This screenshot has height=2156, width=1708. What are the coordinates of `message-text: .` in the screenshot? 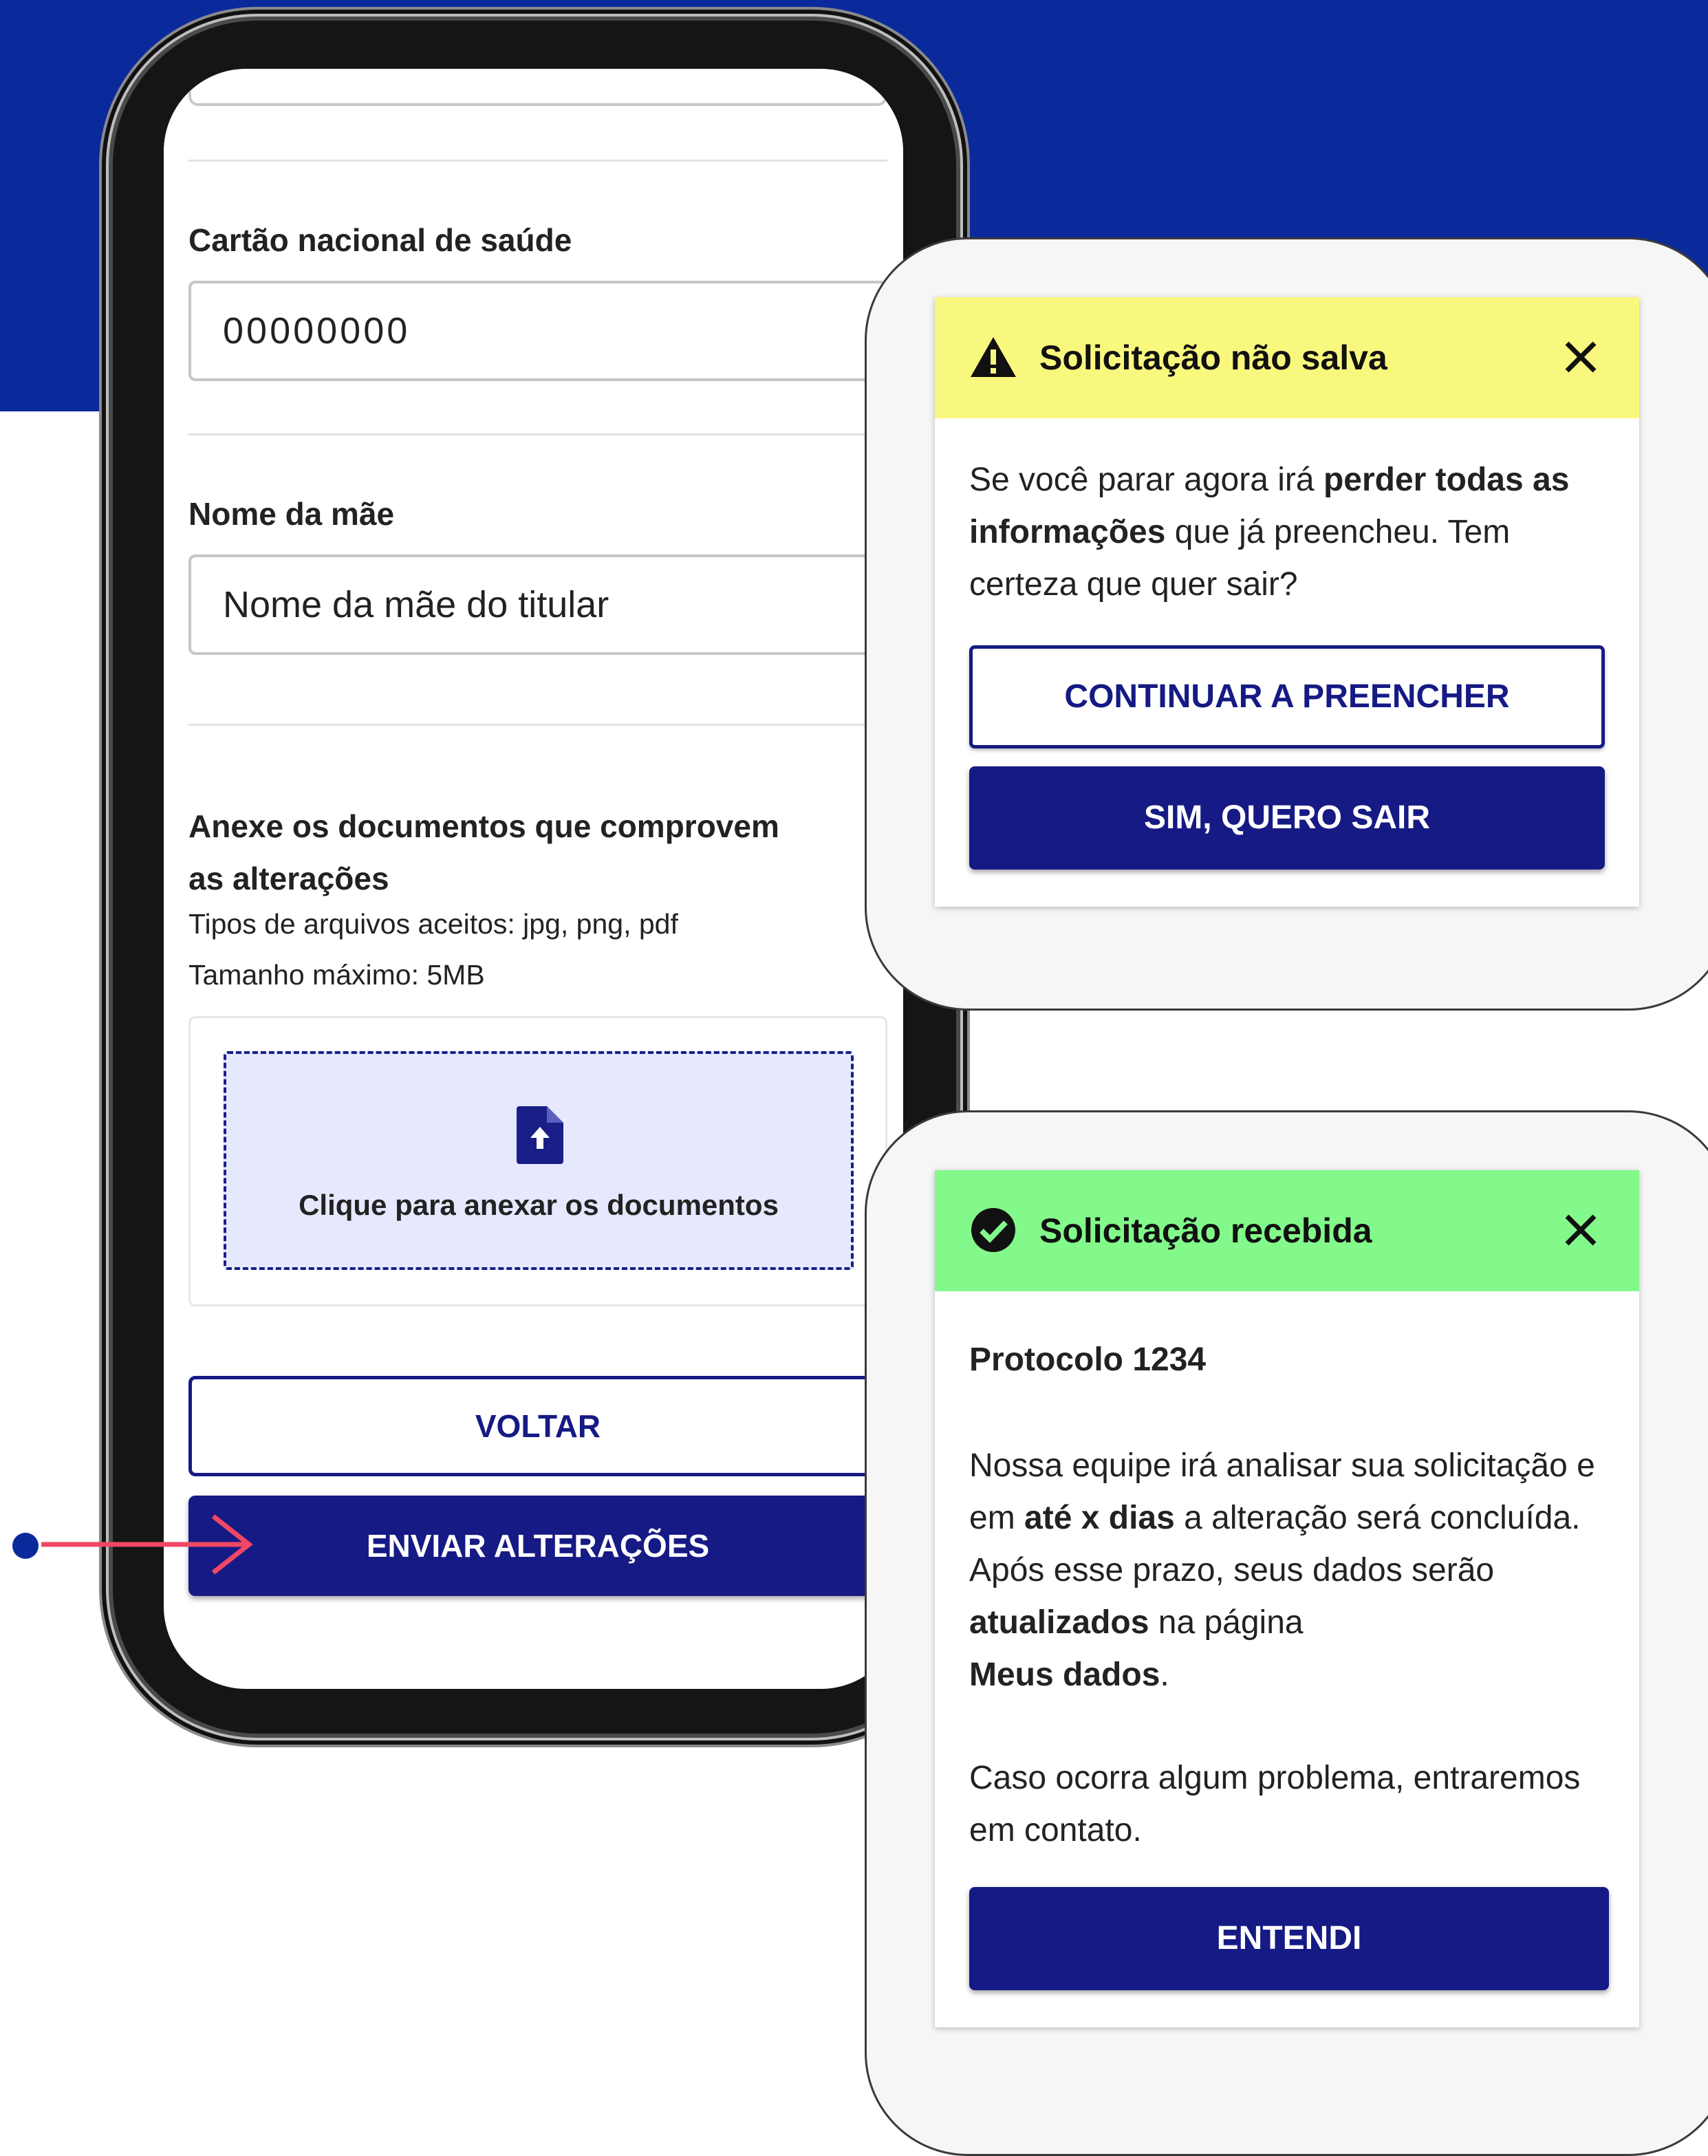 It's located at (1164, 1675).